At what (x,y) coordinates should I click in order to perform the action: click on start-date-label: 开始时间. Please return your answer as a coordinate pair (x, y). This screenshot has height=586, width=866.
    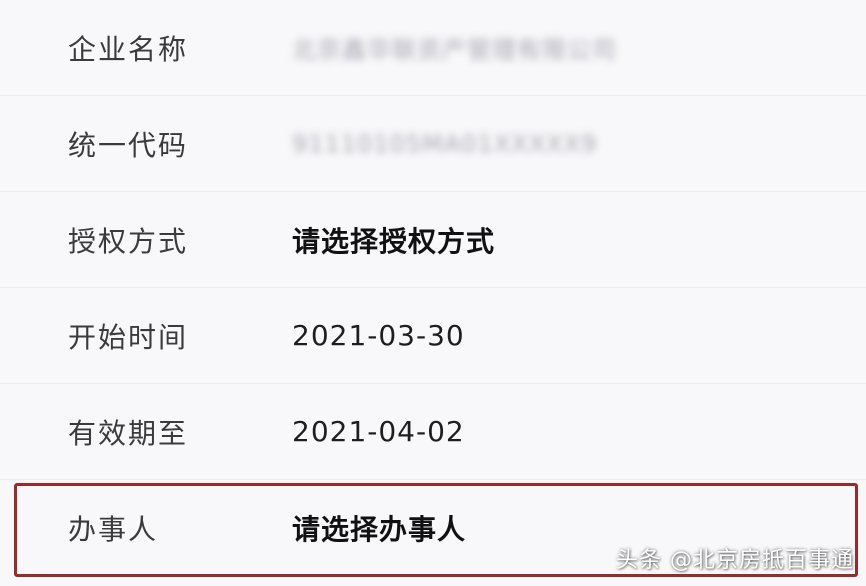
    Looking at the image, I should click on (128, 337).